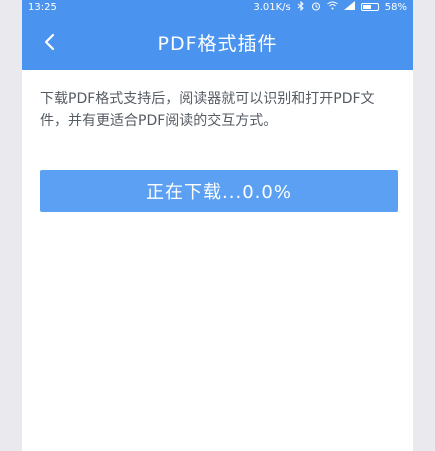 The image size is (435, 451). Describe the element at coordinates (395, 7) in the screenshot. I see `battery-level: 58%` at that location.